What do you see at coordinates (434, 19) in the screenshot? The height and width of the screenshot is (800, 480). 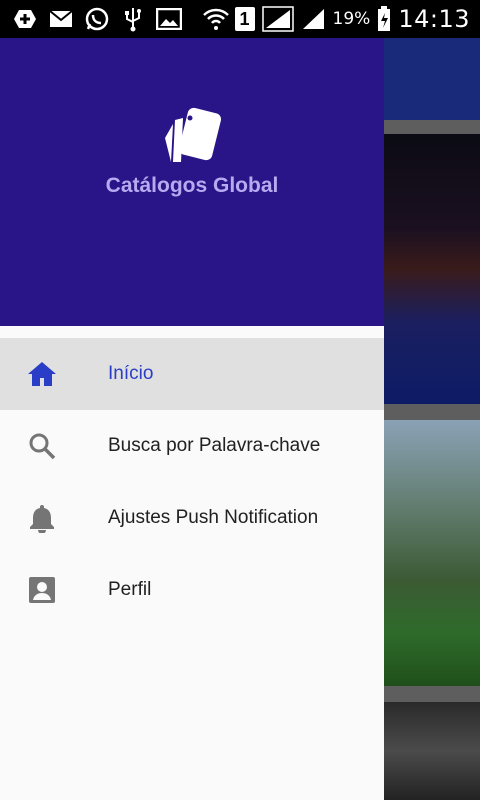 I see `status-time: 14:13` at bounding box center [434, 19].